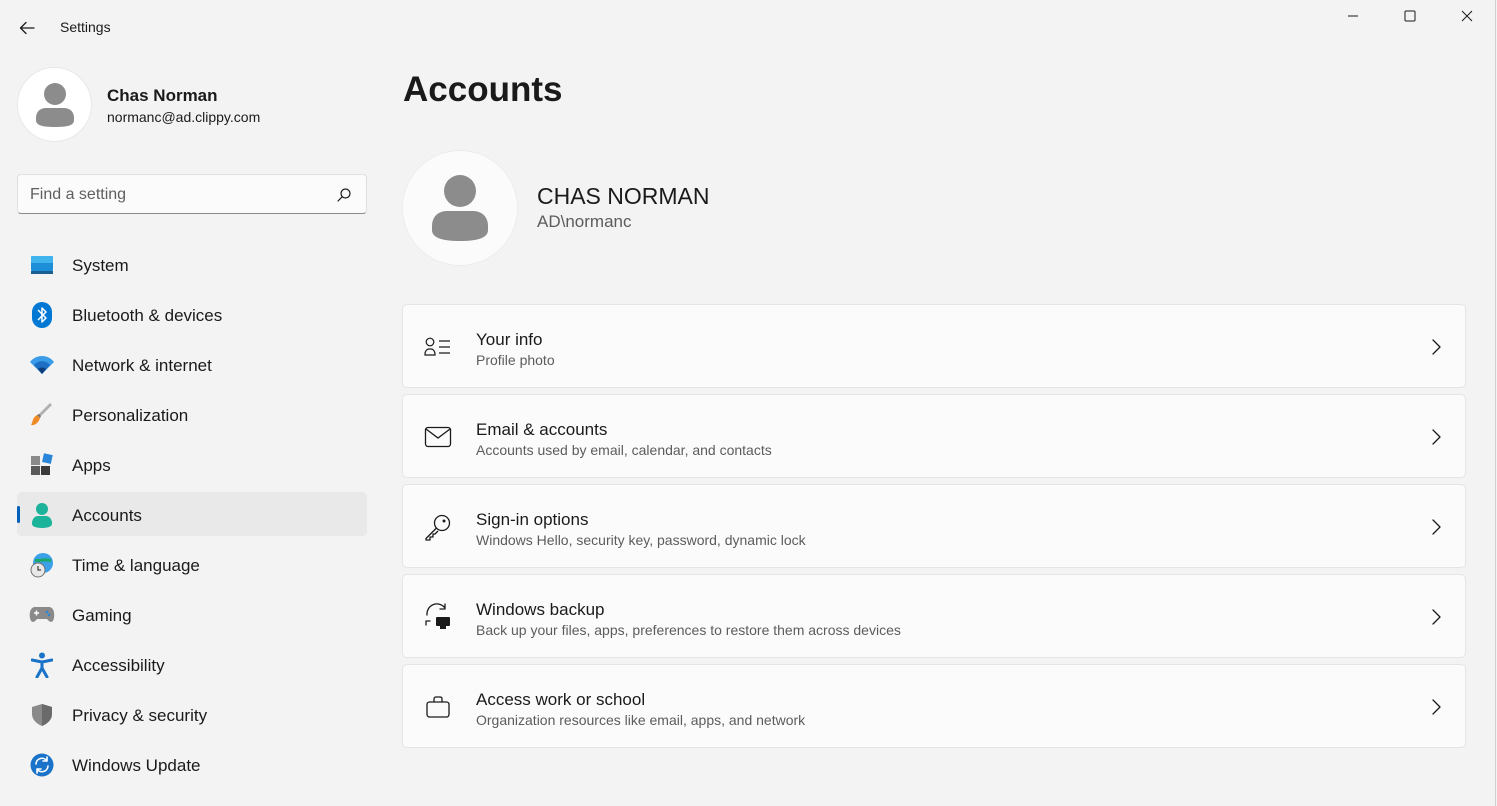 The width and height of the screenshot is (1497, 806). I want to click on avatar, so click(54, 104).